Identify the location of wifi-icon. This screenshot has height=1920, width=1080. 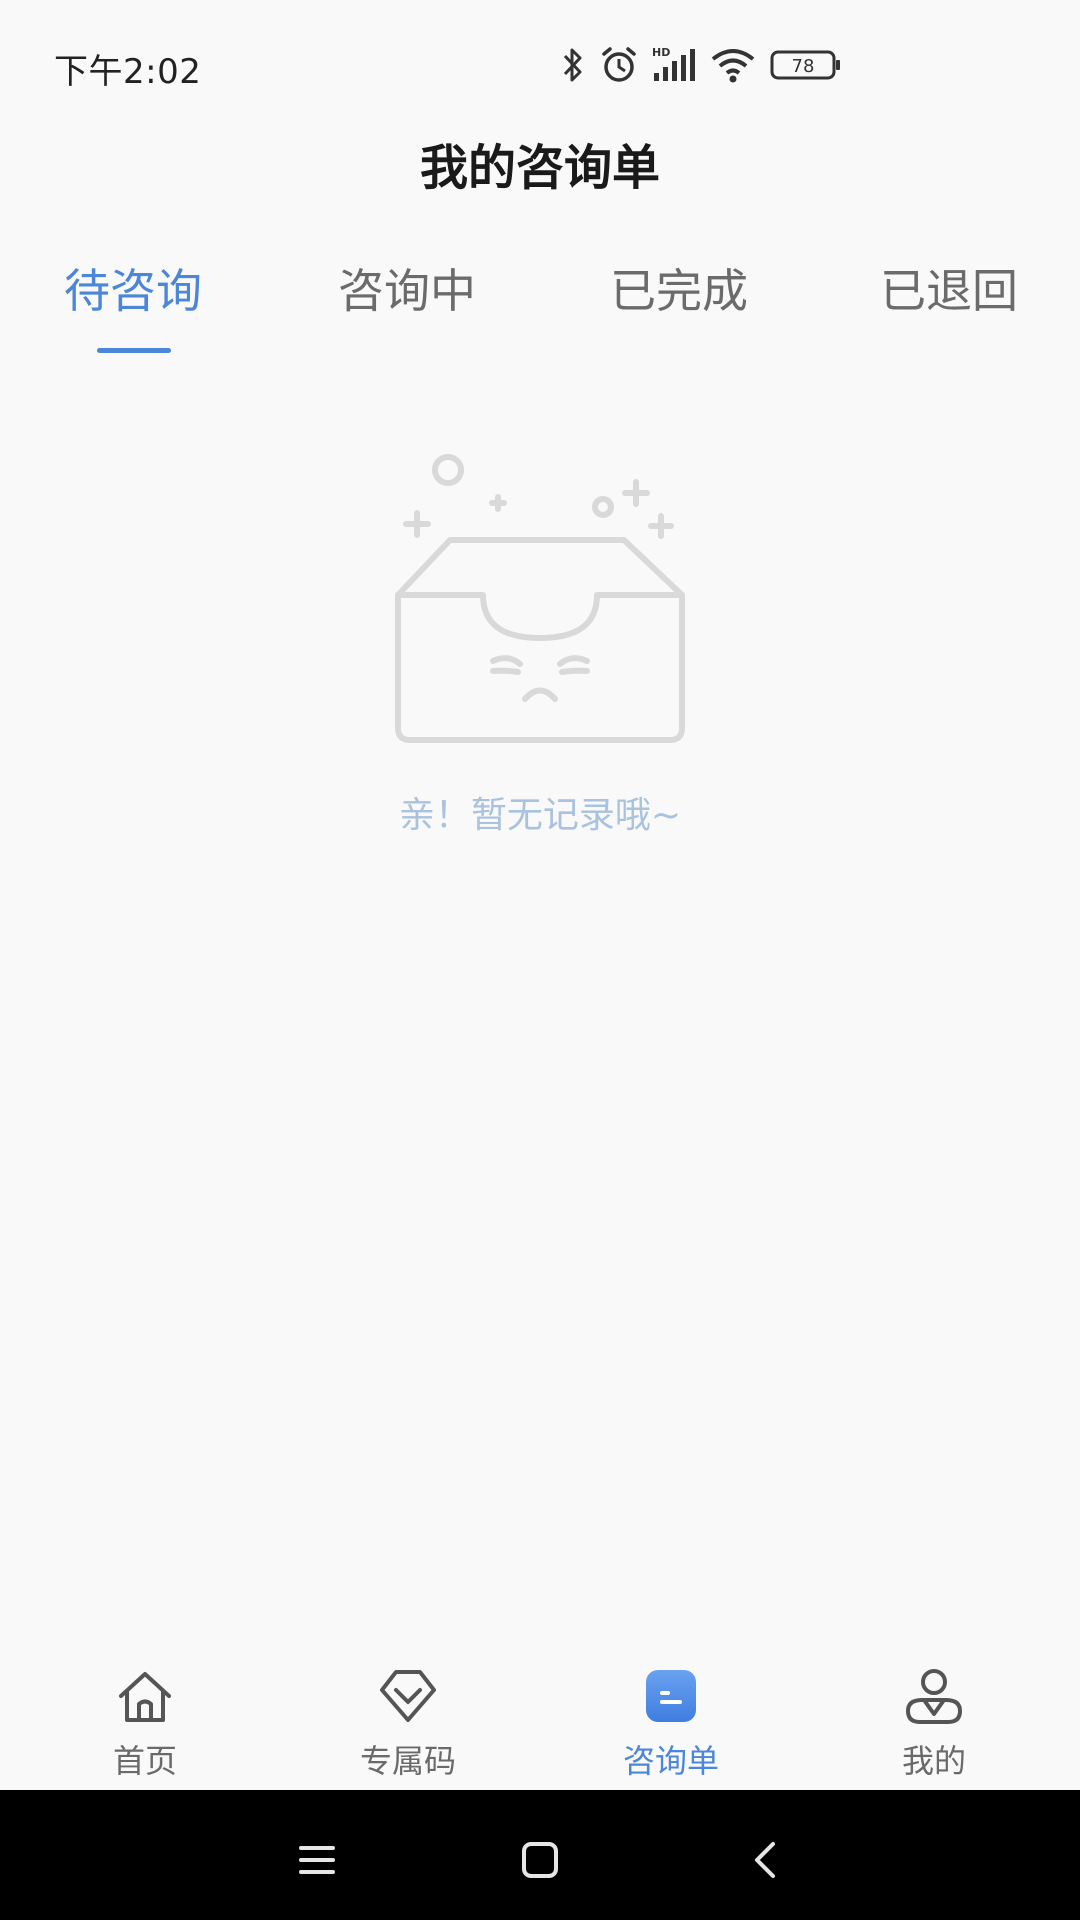
(733, 66).